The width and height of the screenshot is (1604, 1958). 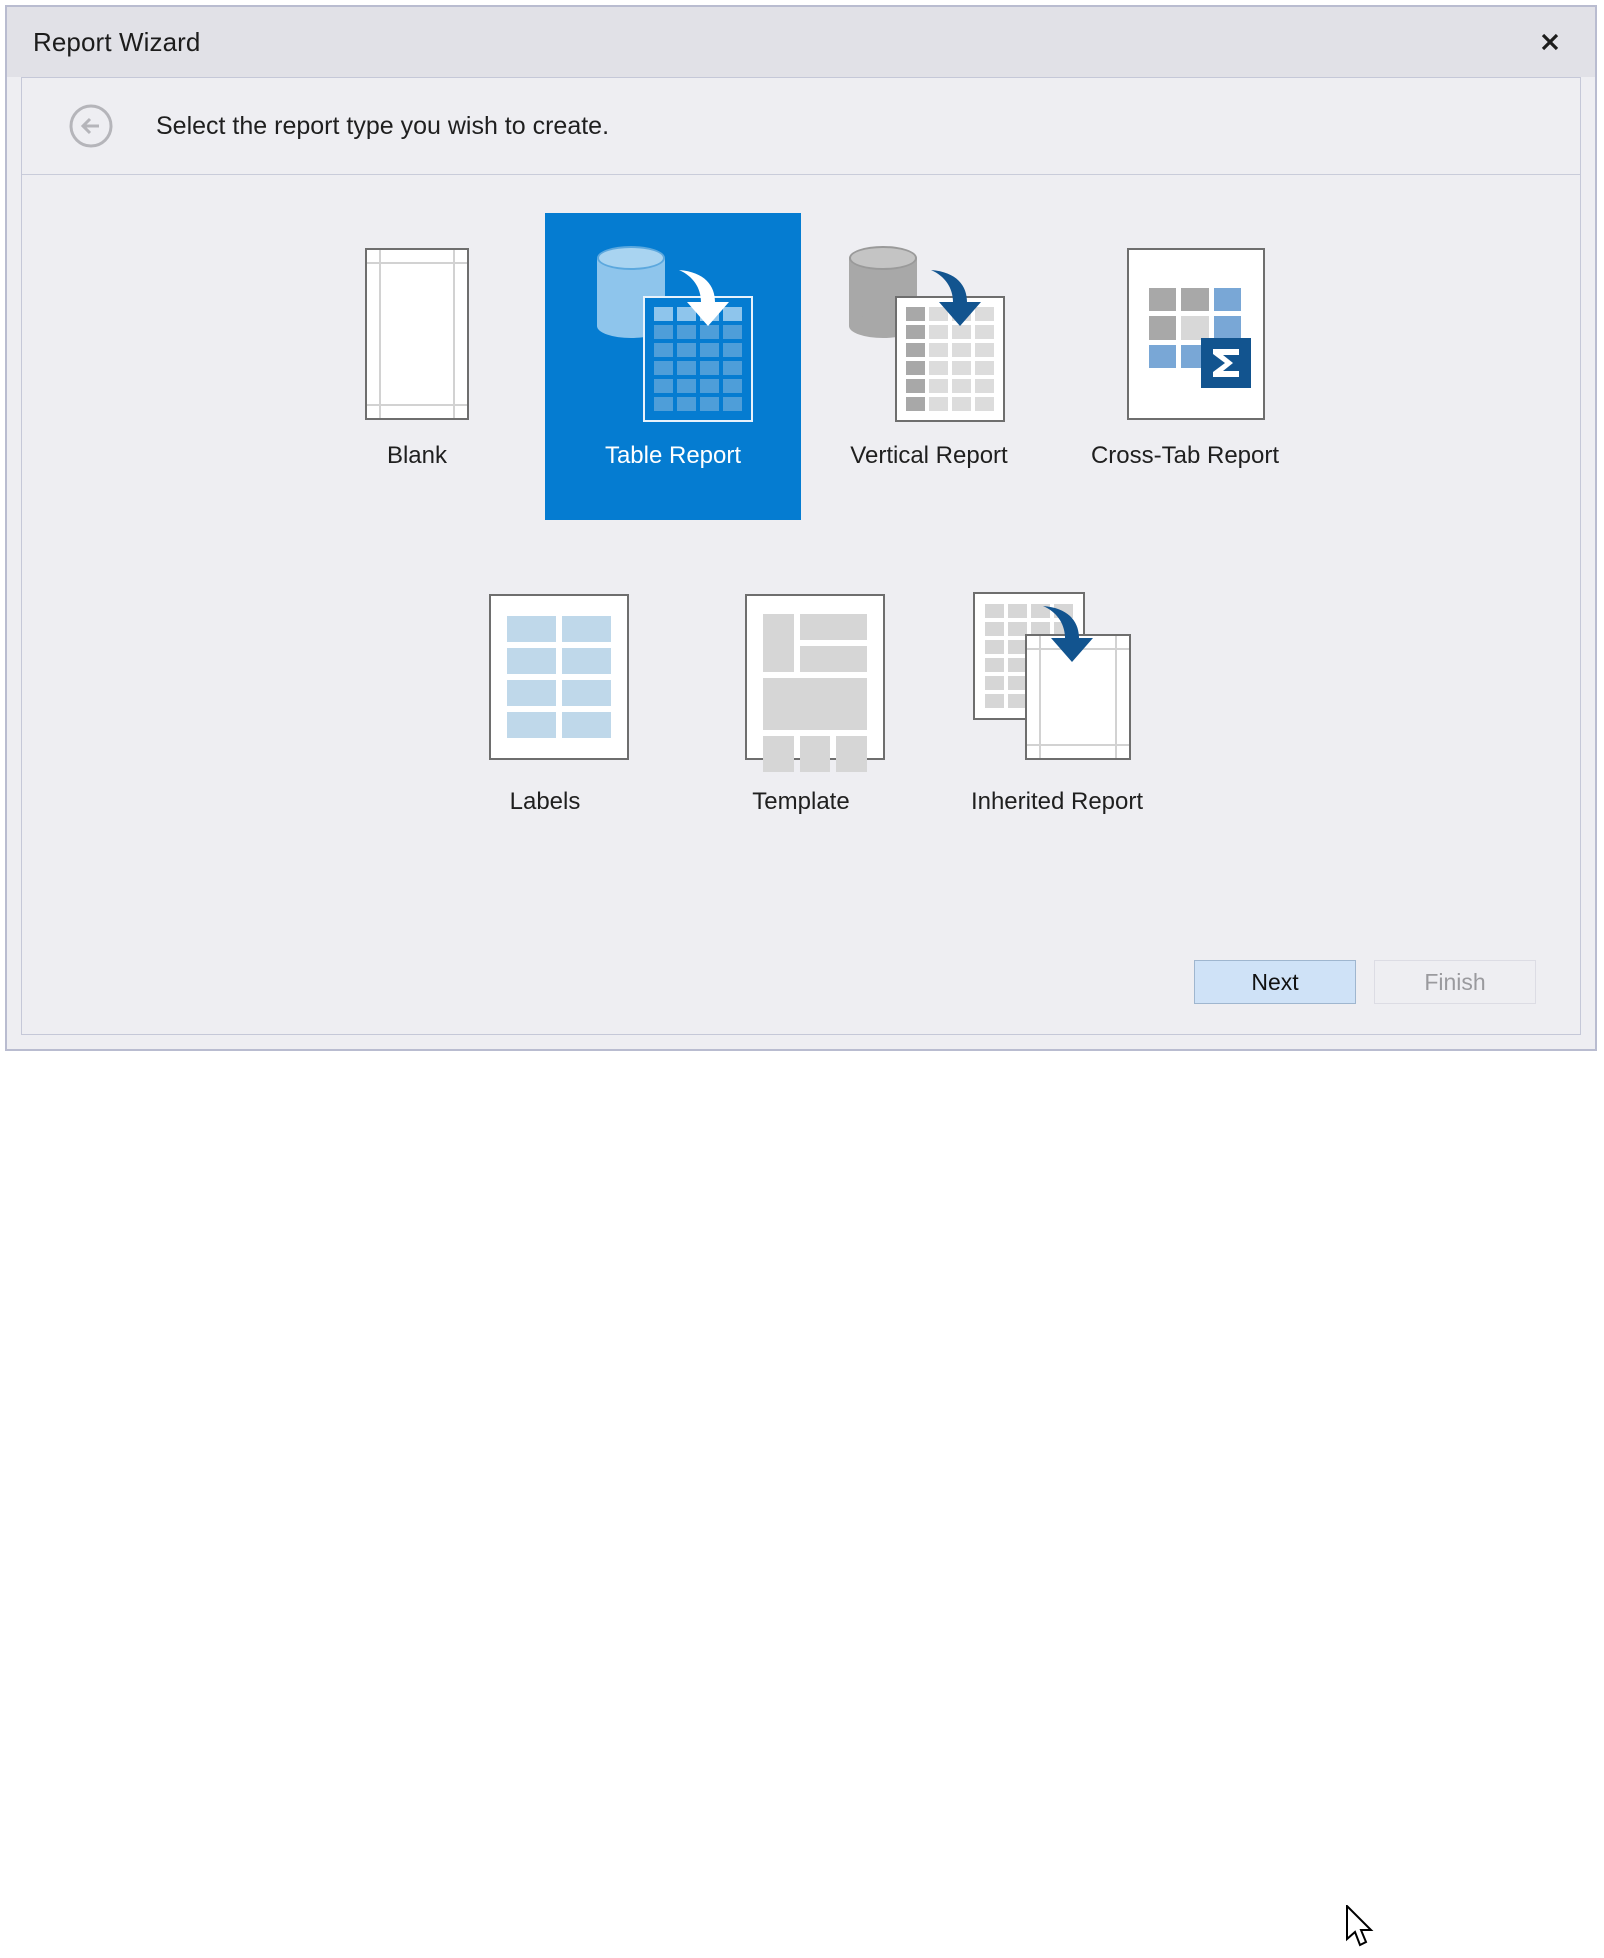 I want to click on report-type-label: Labels, so click(x=545, y=801).